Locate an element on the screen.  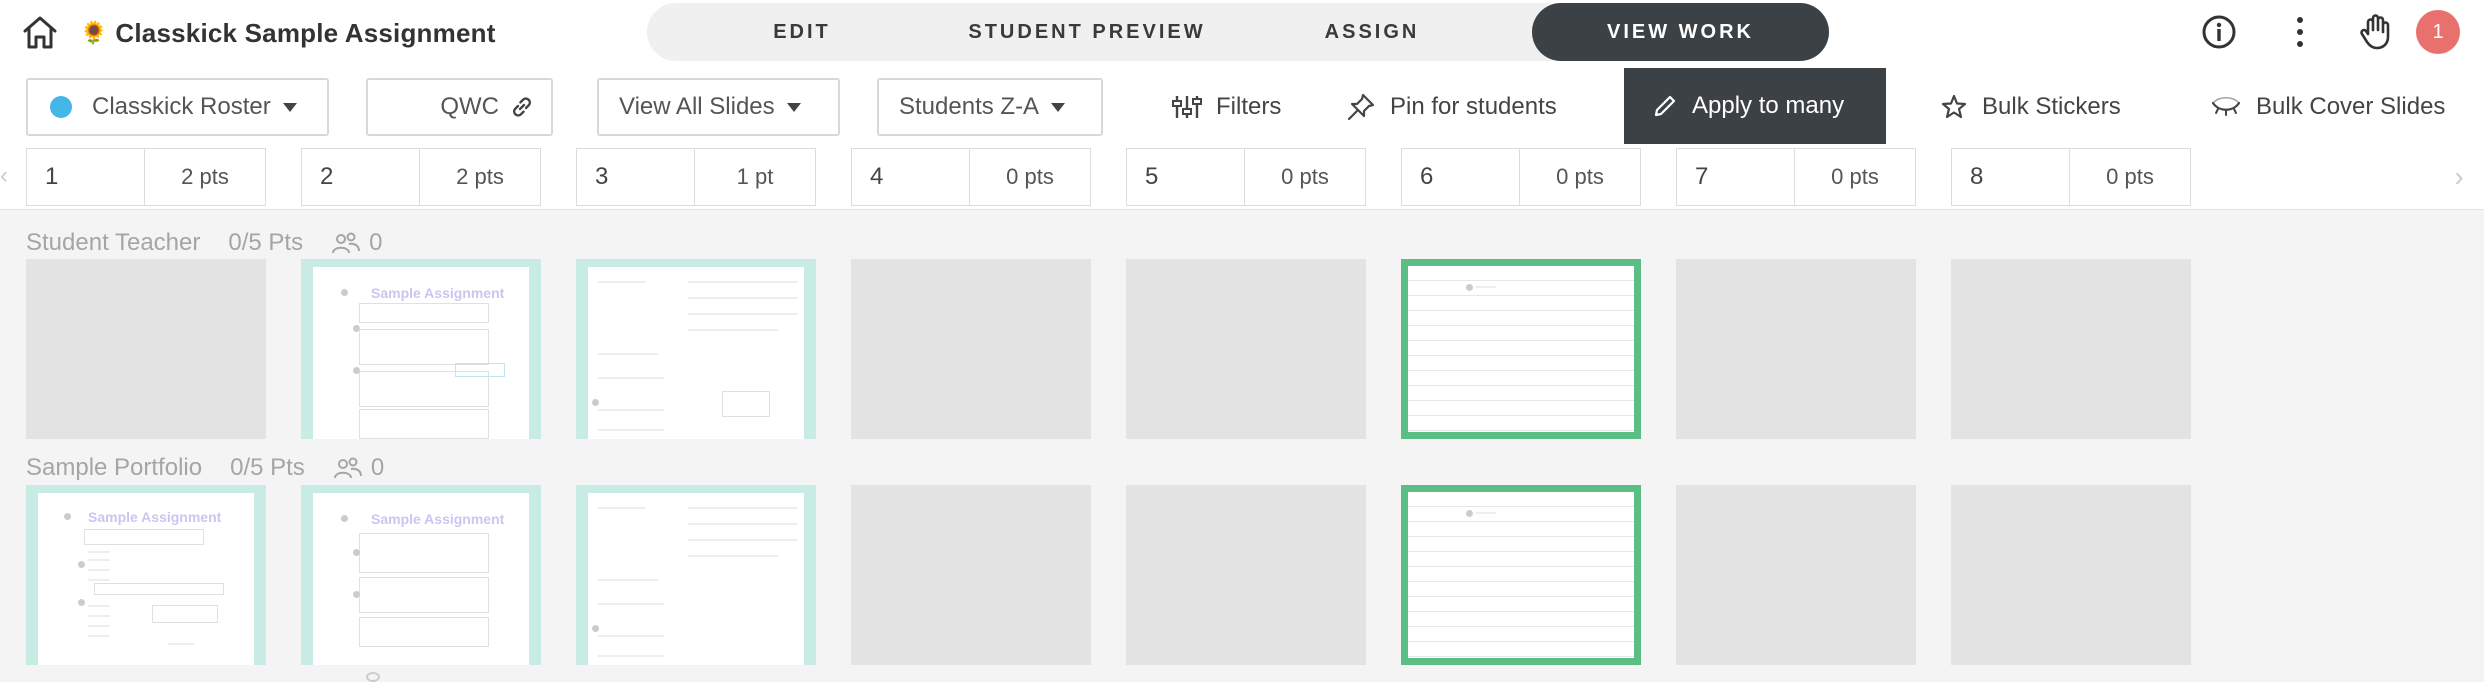
slides-filter-select: View All Slides is located at coordinates (718, 107).